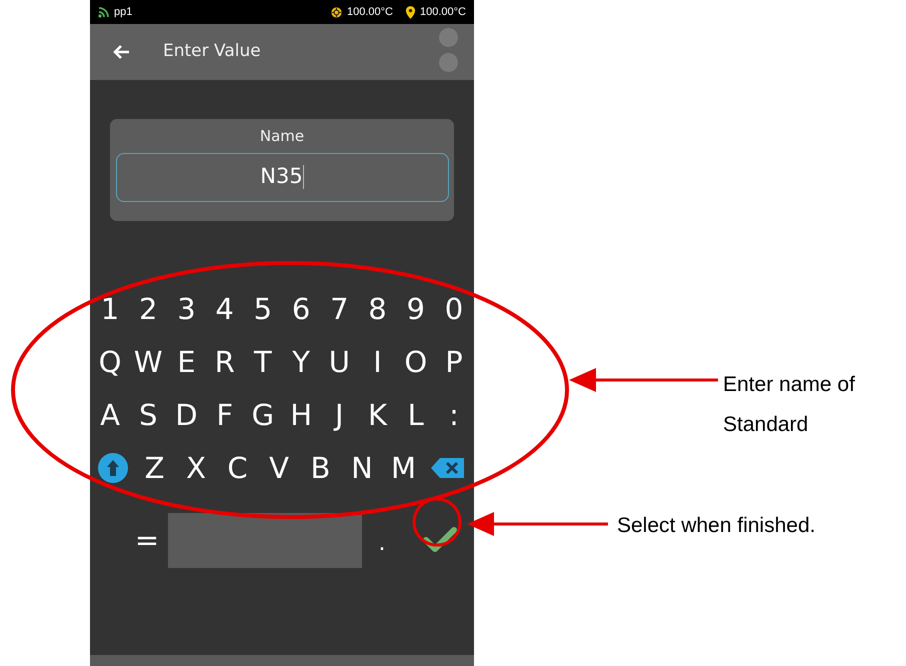 The height and width of the screenshot is (666, 906). Describe the element at coordinates (110, 309) in the screenshot. I see `keyboard-key: 1` at that location.